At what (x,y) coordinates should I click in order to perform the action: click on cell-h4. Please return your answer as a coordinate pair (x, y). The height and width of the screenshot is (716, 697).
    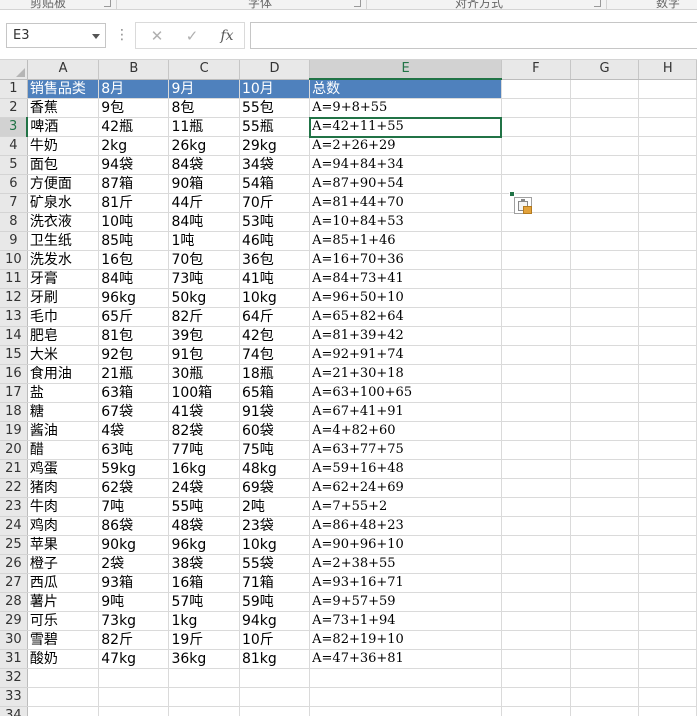
    Looking at the image, I should click on (667, 146).